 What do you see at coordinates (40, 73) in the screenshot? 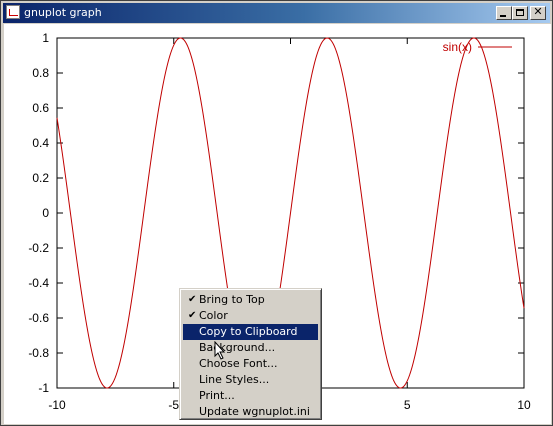
I see `y-tick-label: 0.8` at bounding box center [40, 73].